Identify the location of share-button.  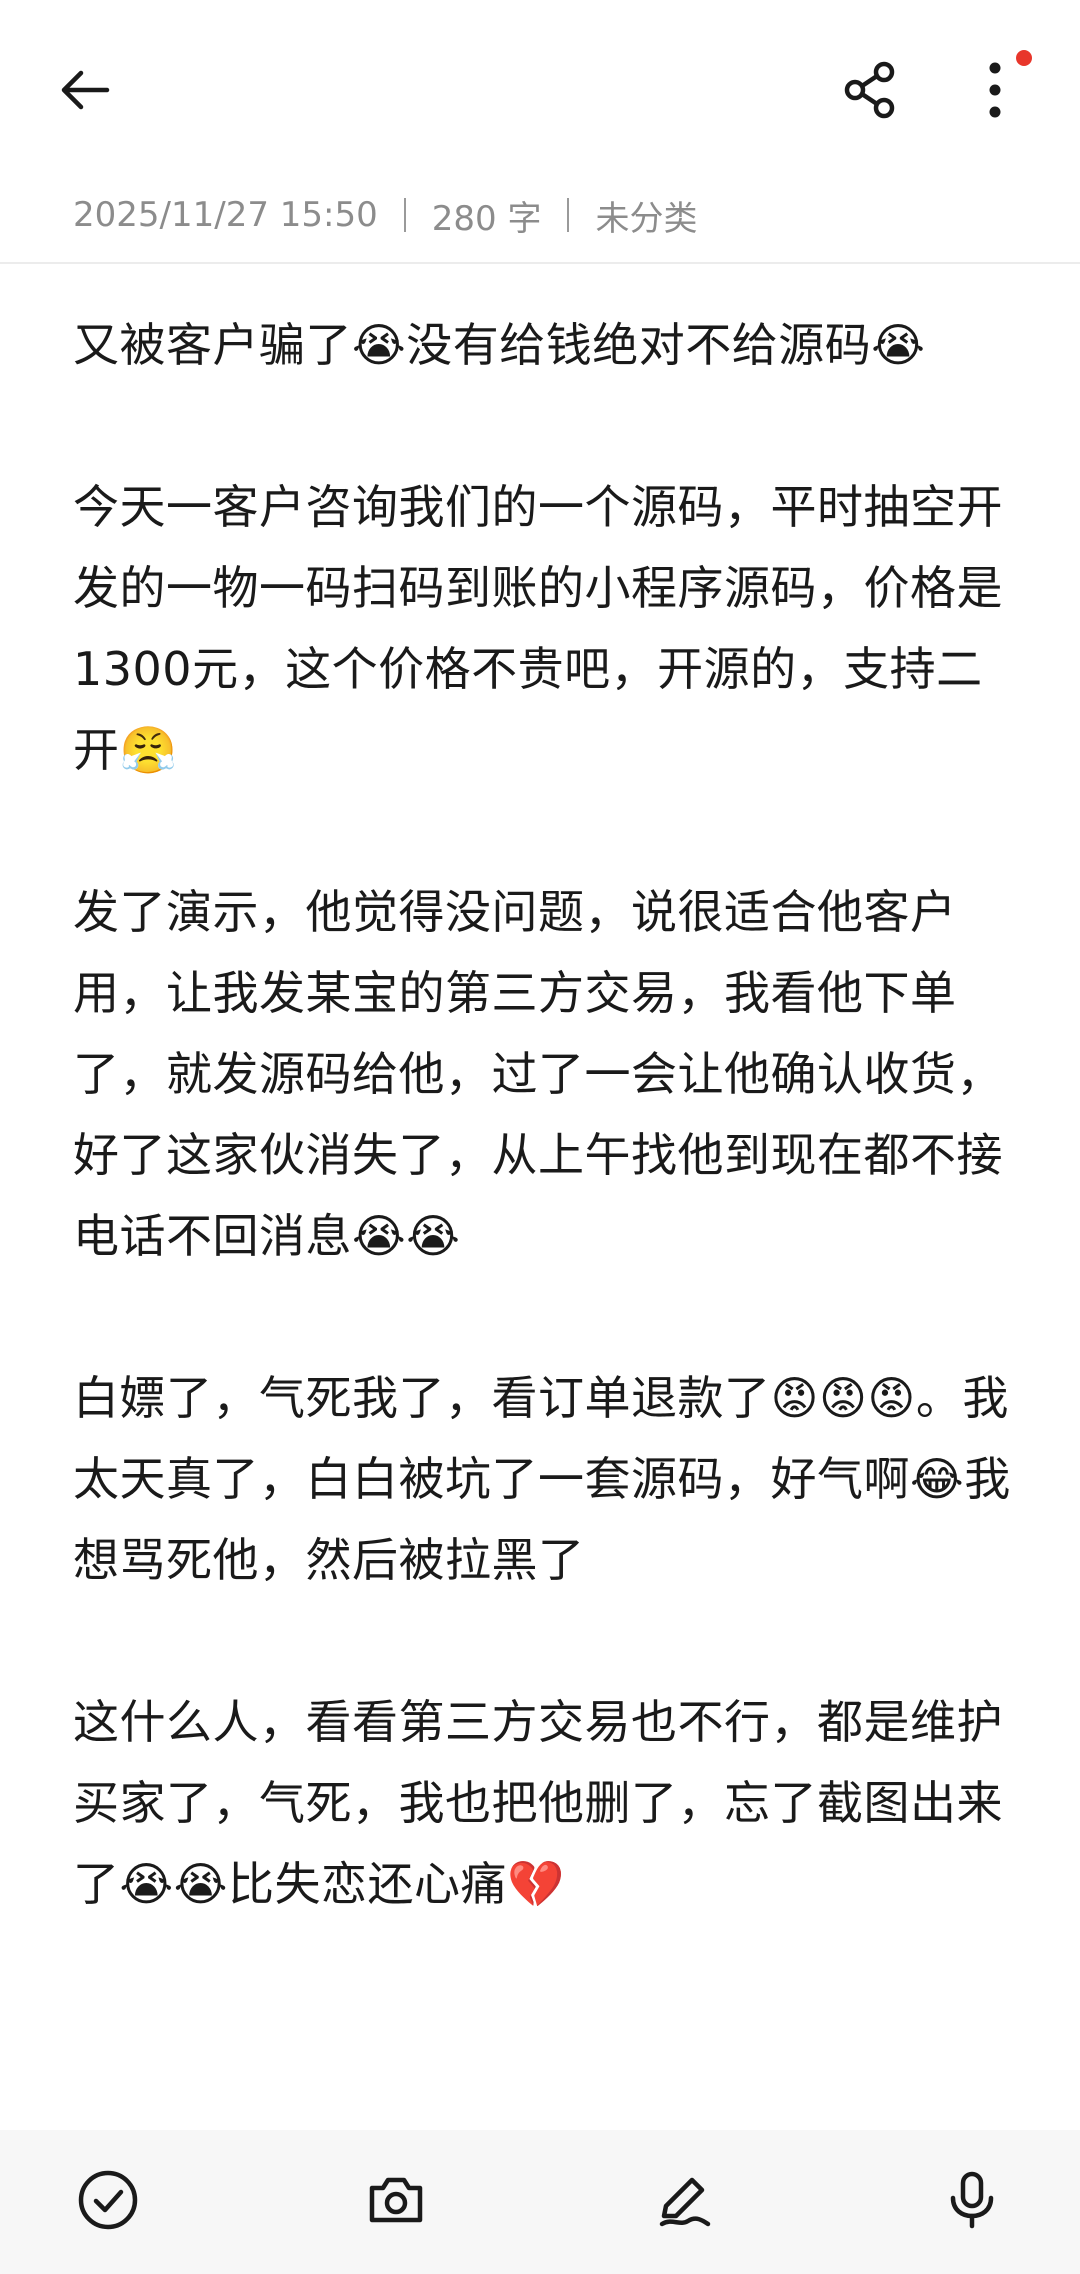
(870, 90).